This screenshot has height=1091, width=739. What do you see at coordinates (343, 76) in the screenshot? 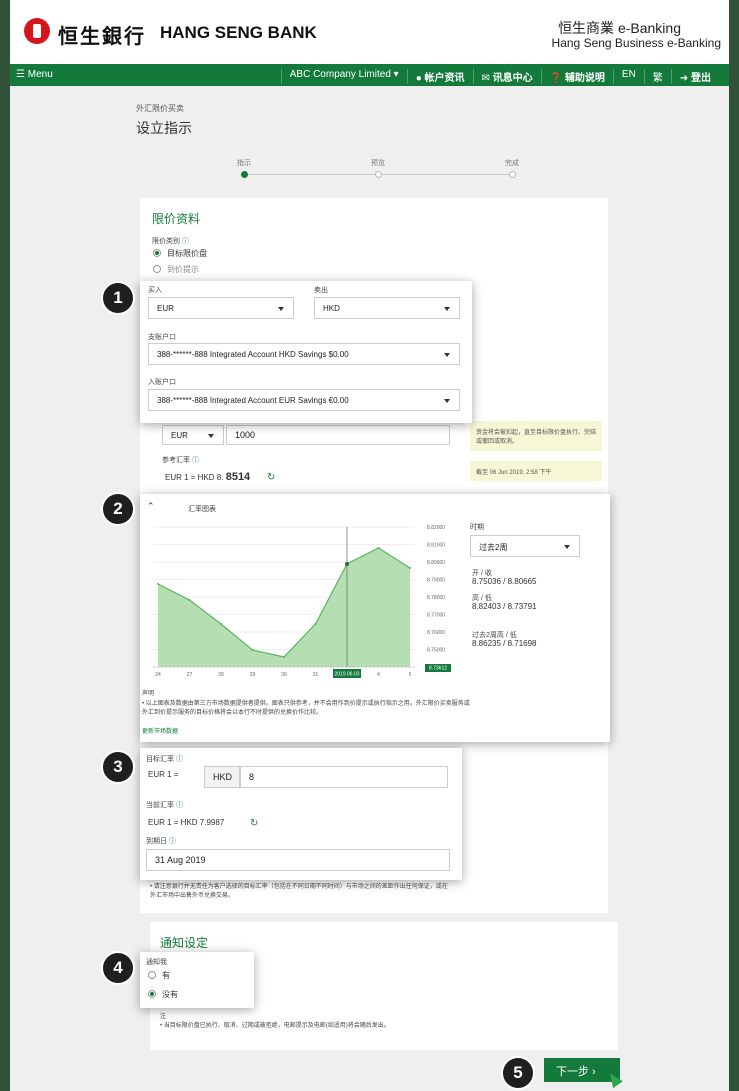
I see `company-selector: ABC Company Limited ▾` at bounding box center [343, 76].